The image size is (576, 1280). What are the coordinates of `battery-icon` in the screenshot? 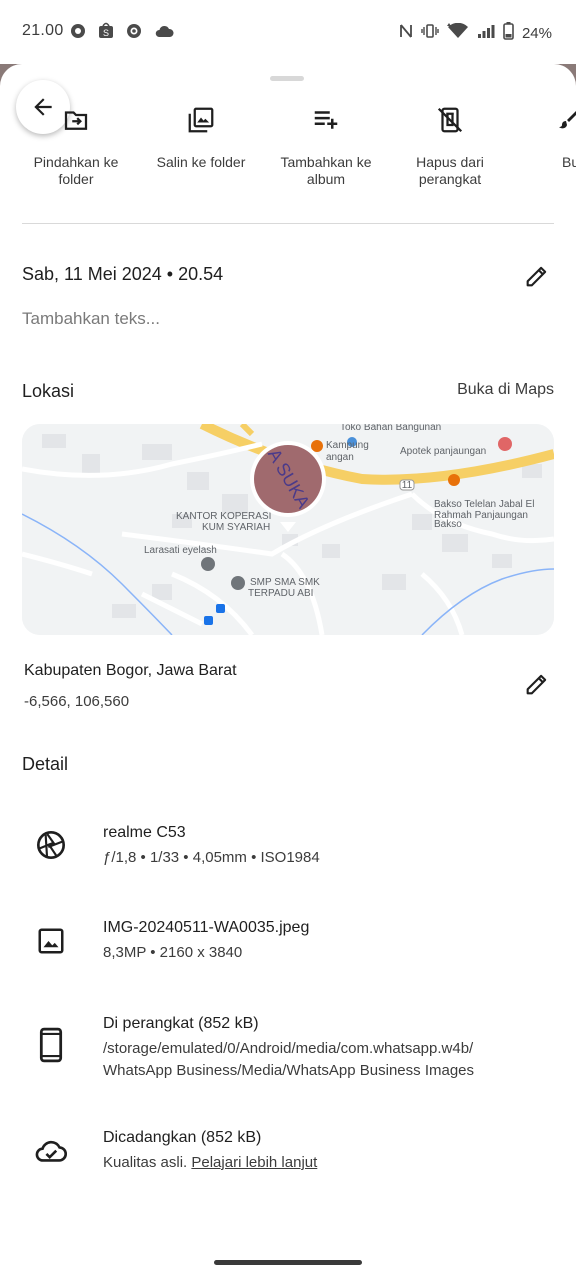 It's located at (508, 33).